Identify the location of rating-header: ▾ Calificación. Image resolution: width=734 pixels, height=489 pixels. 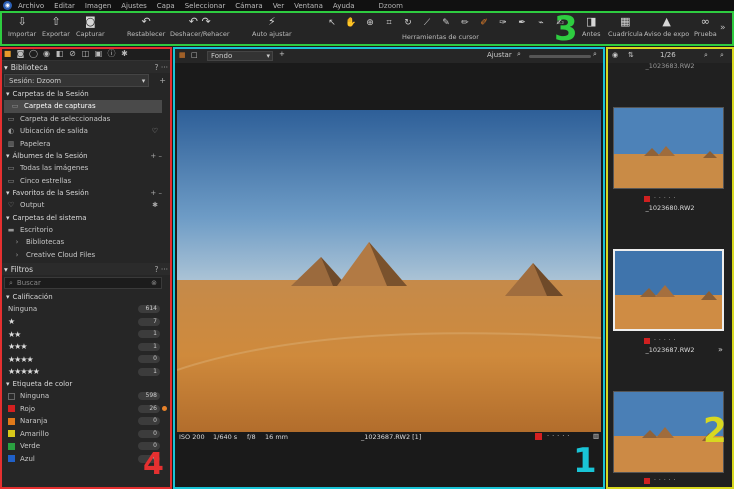
(86, 297).